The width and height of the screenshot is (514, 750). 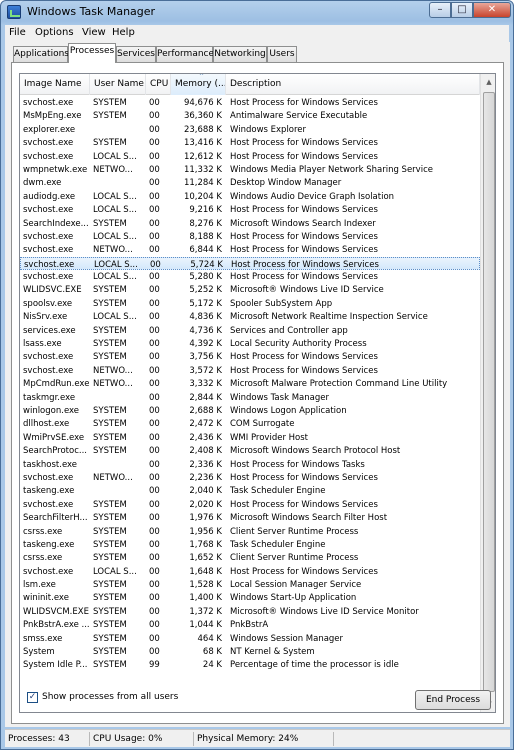 I want to click on menu-help: Help, so click(x=123, y=32).